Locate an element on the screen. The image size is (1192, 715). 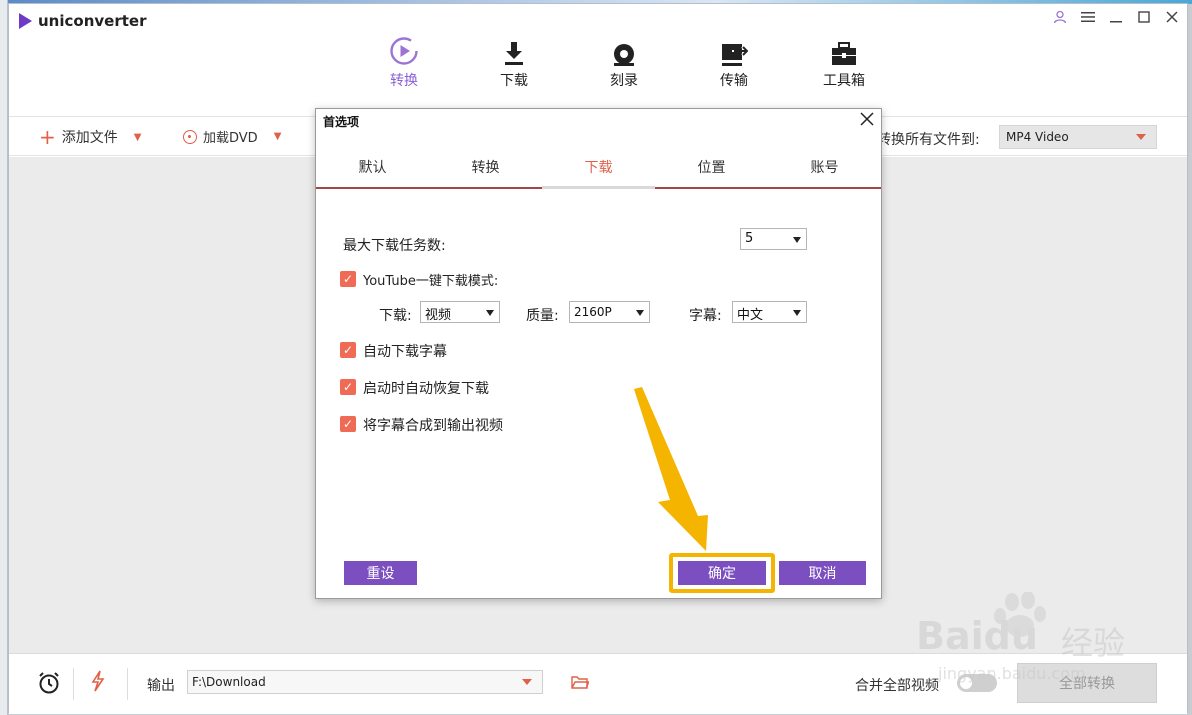
dialog-title: 首选项 is located at coordinates (341, 122).